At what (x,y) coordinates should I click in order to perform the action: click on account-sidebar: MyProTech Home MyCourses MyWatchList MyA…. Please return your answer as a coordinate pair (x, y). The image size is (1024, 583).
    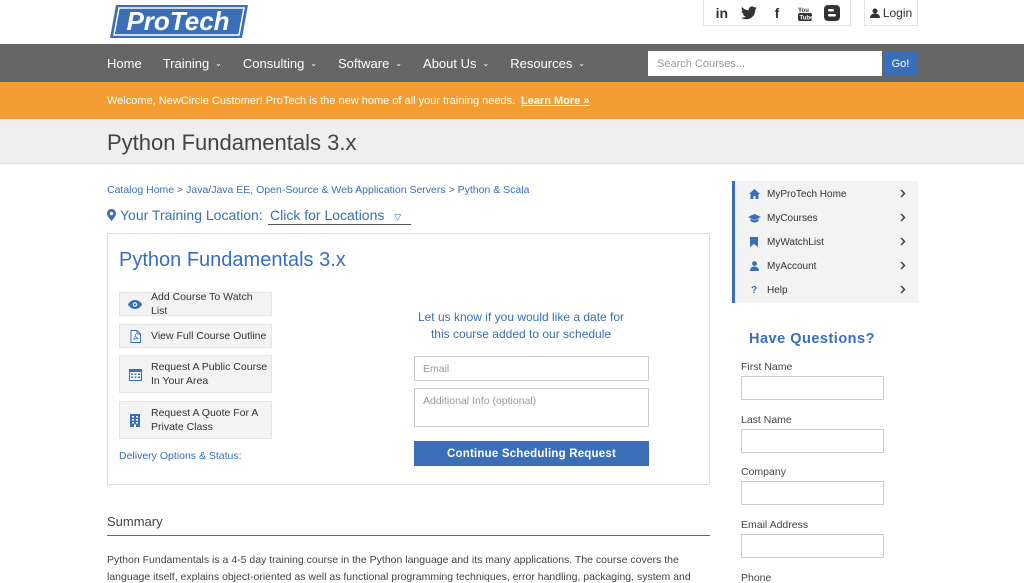
    Looking at the image, I should click on (825, 242).